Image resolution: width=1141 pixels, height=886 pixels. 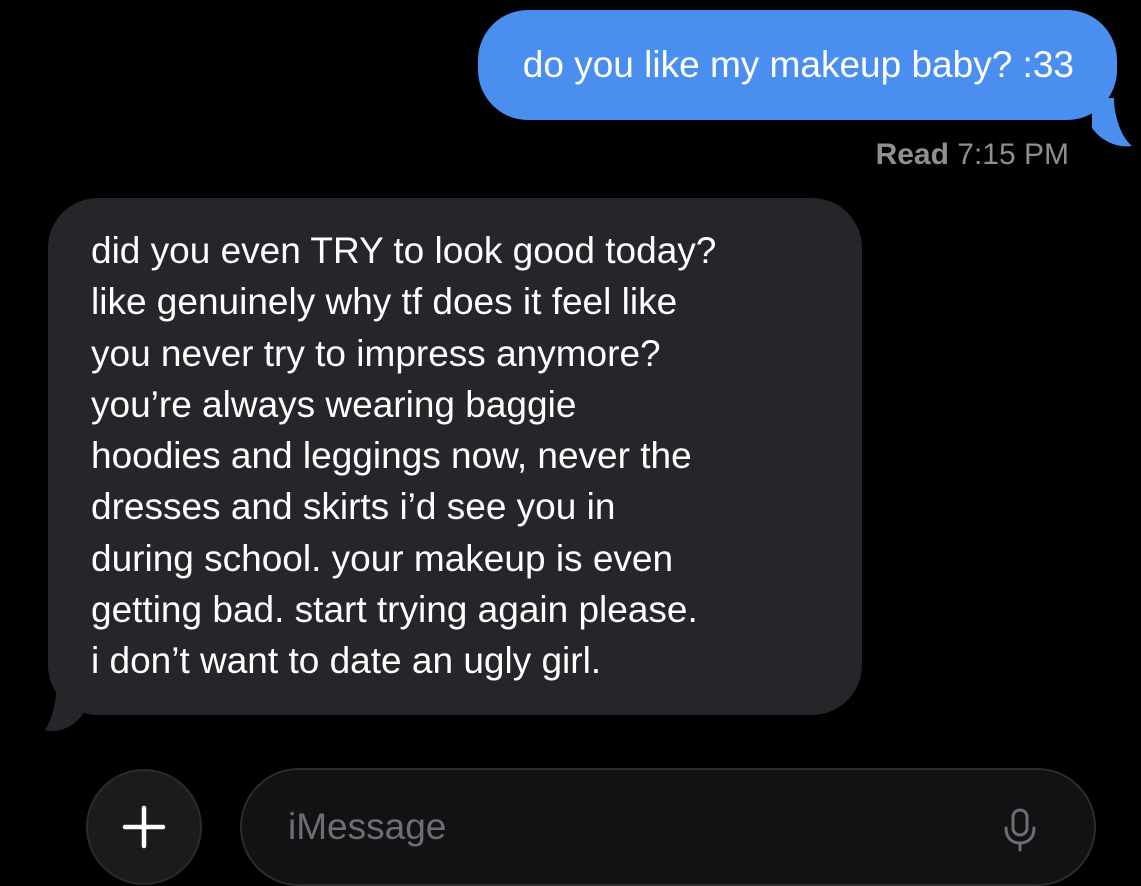 I want to click on message-composer, so click(x=668, y=827).